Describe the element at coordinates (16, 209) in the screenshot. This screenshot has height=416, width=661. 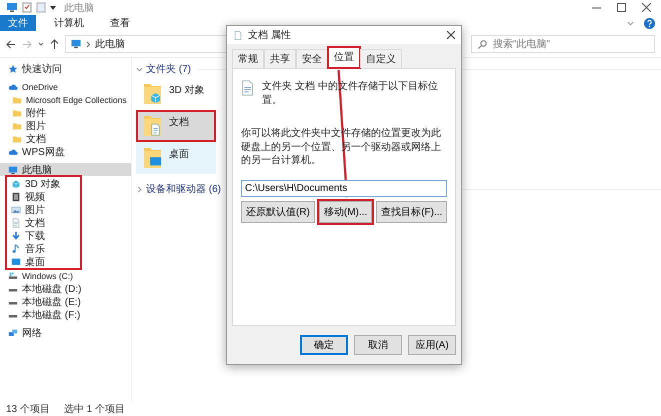
I see `picture-icon` at that location.